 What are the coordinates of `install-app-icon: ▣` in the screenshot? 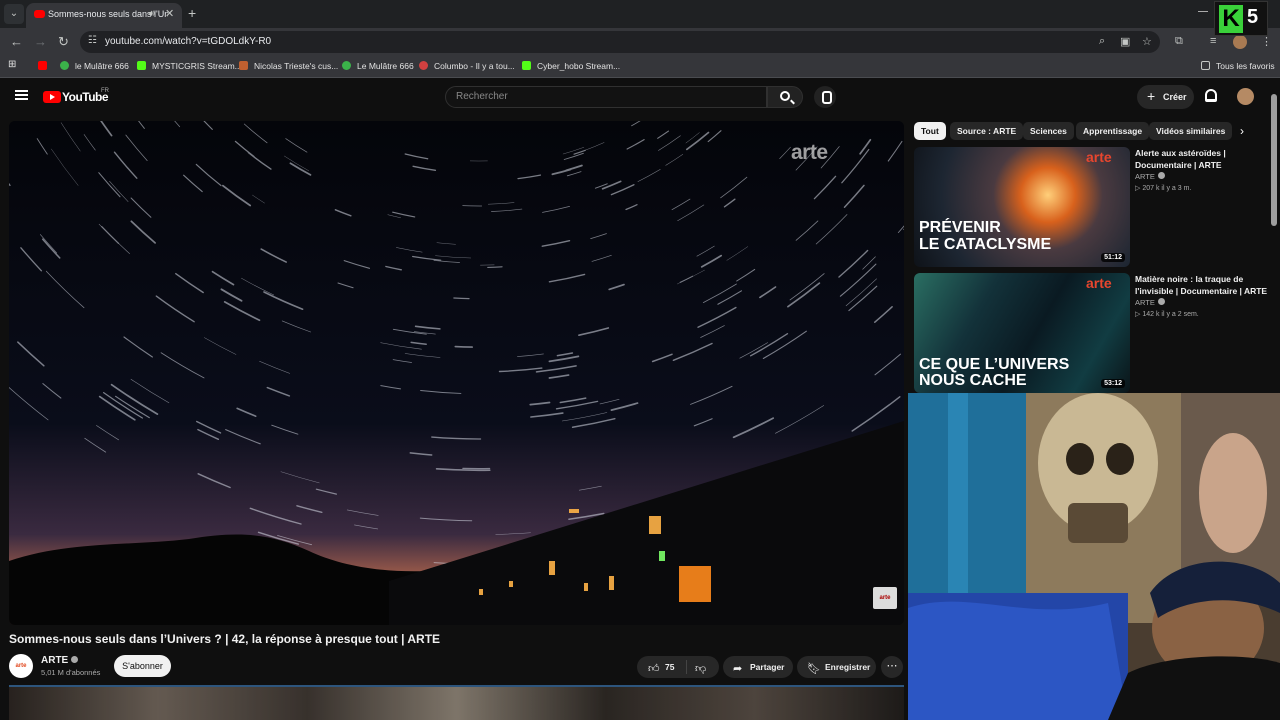 It's located at (1125, 41).